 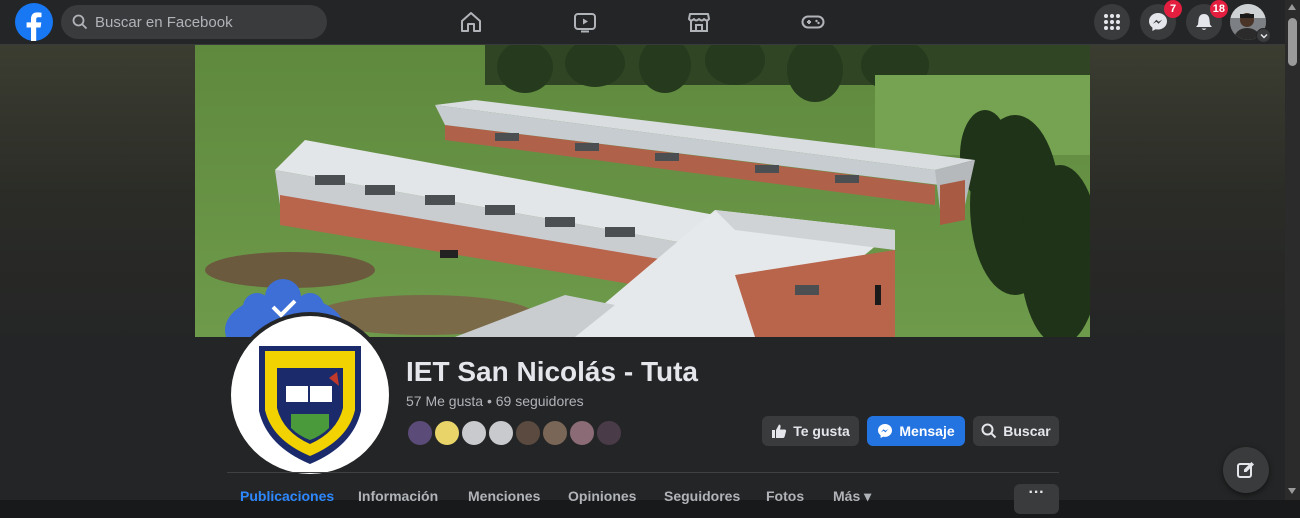 I want to click on notifications-badge: 18, so click(x=1218, y=9).